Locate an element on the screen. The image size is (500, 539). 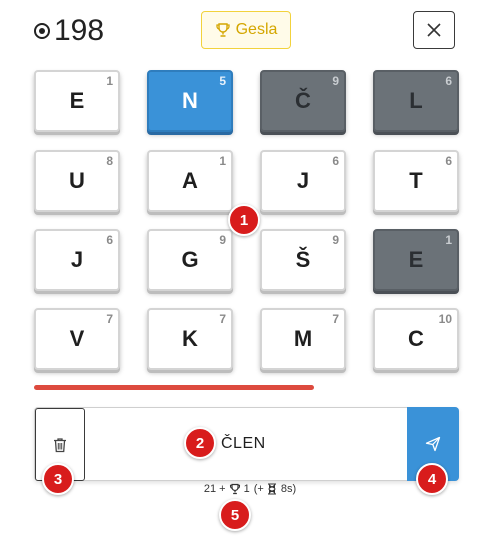
letter-tile: V7 is located at coordinates (77, 339).